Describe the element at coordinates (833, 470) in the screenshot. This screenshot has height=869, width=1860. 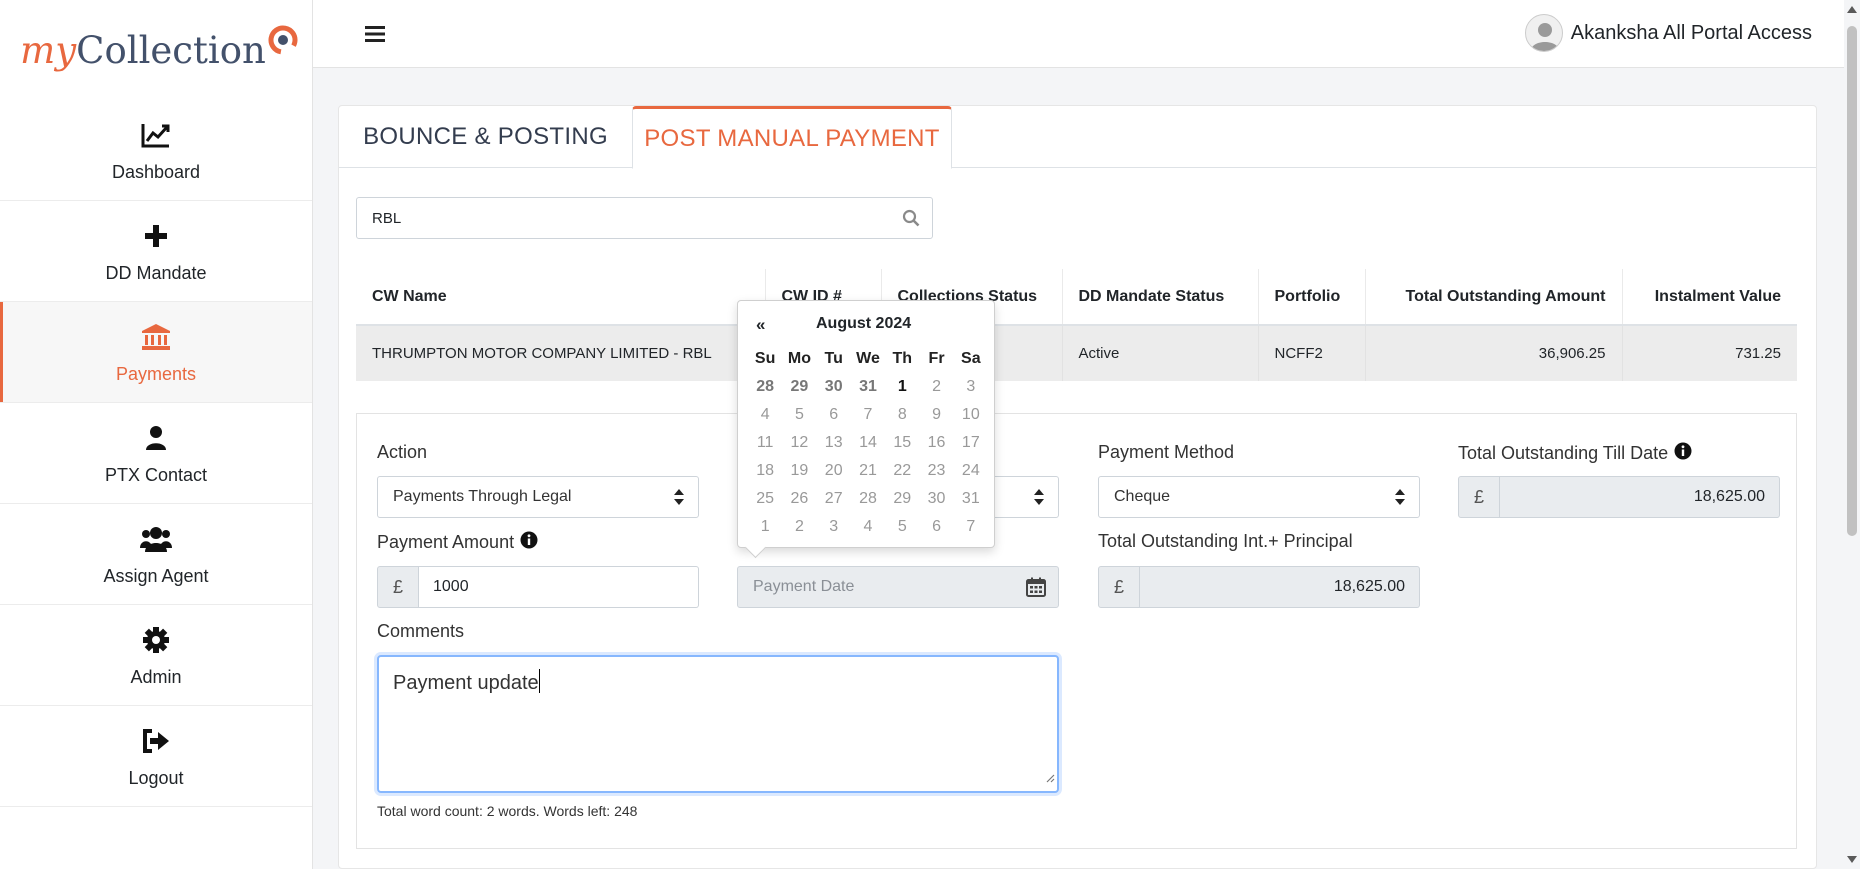
I see `datepicker-day: 20` at that location.